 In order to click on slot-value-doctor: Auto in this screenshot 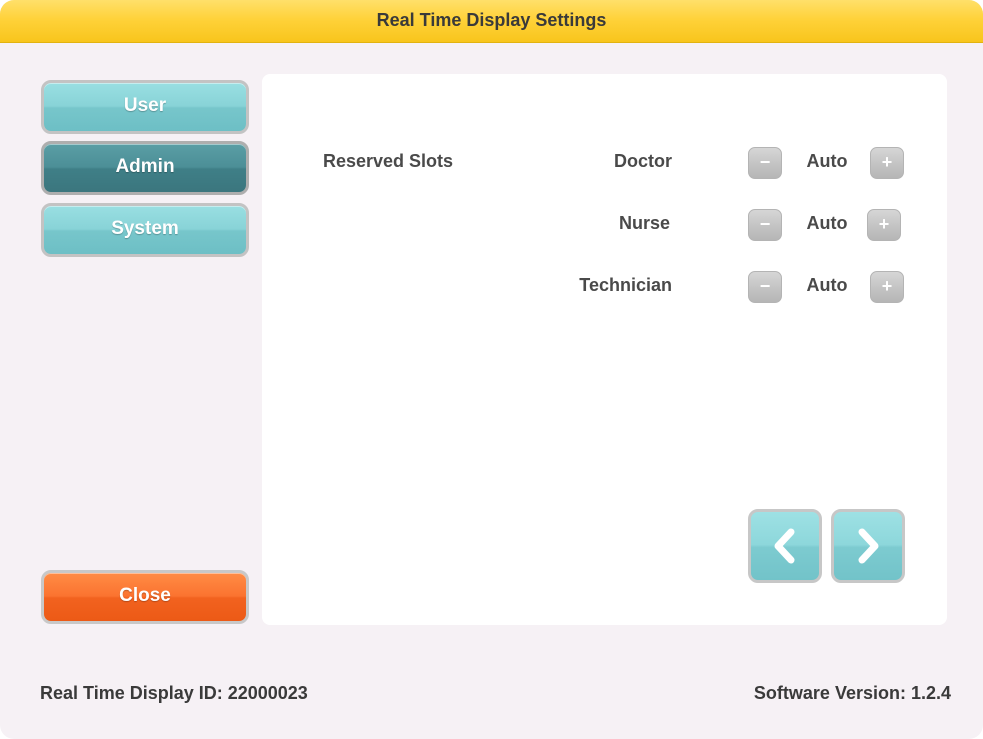, I will do `click(827, 161)`.